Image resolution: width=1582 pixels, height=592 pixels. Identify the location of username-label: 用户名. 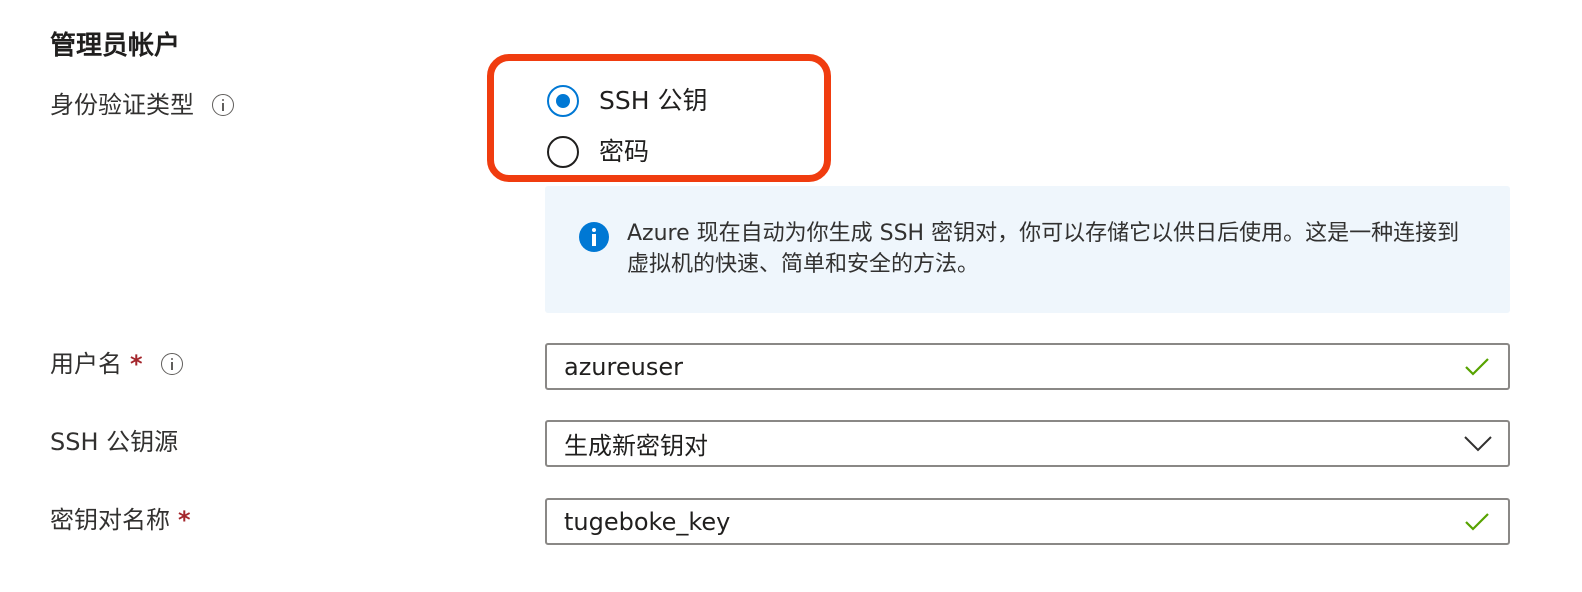
(86, 364).